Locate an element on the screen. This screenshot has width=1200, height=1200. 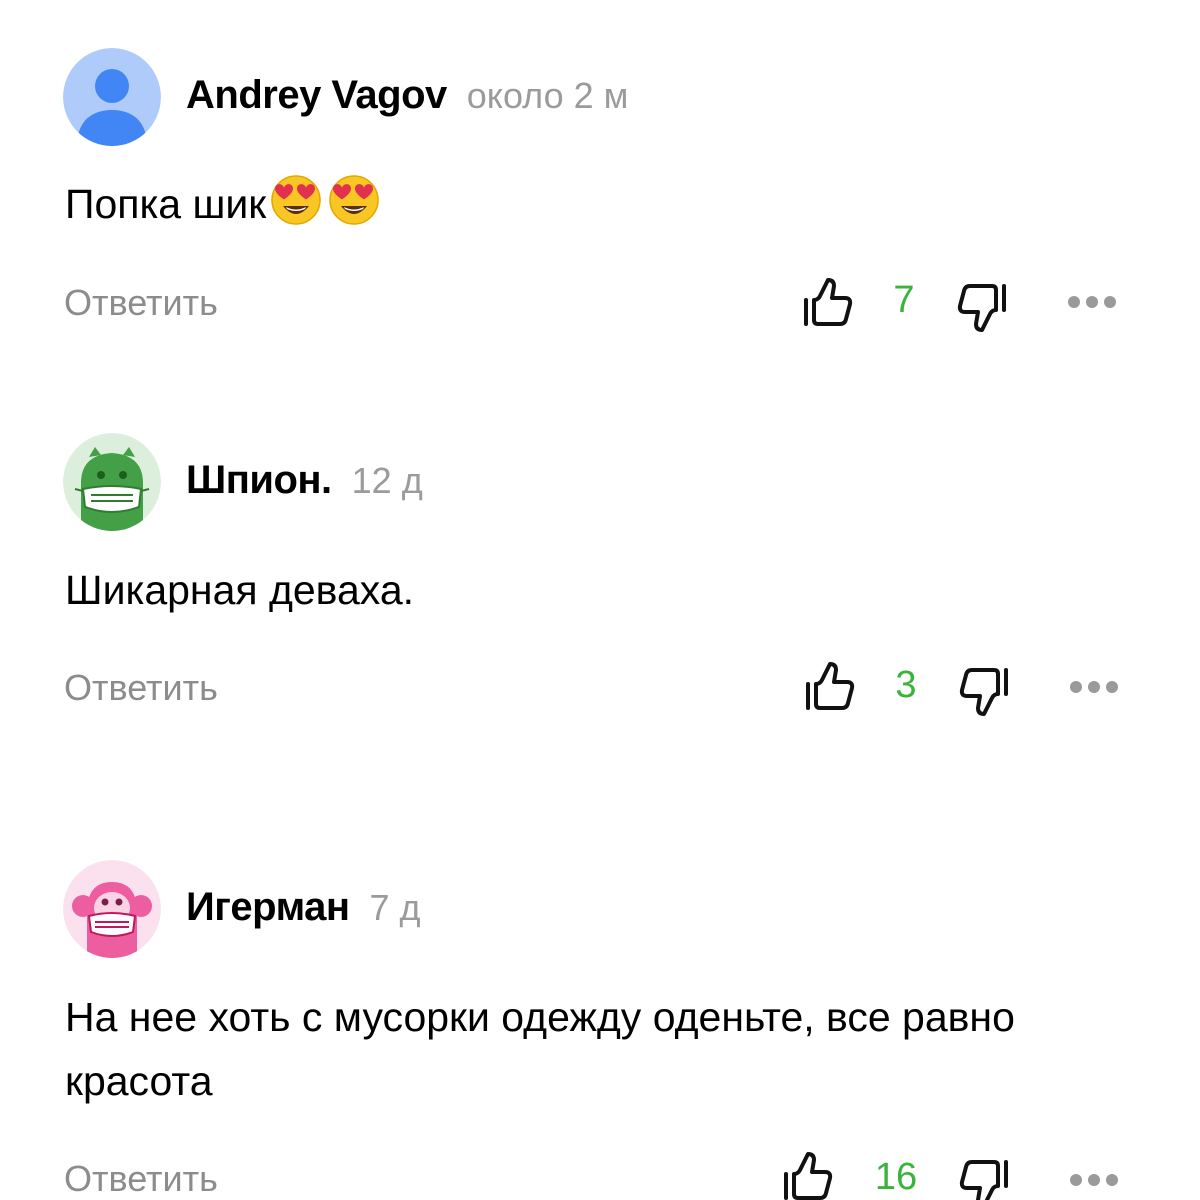
green-monster-mask-avatar-icon is located at coordinates (112, 482).